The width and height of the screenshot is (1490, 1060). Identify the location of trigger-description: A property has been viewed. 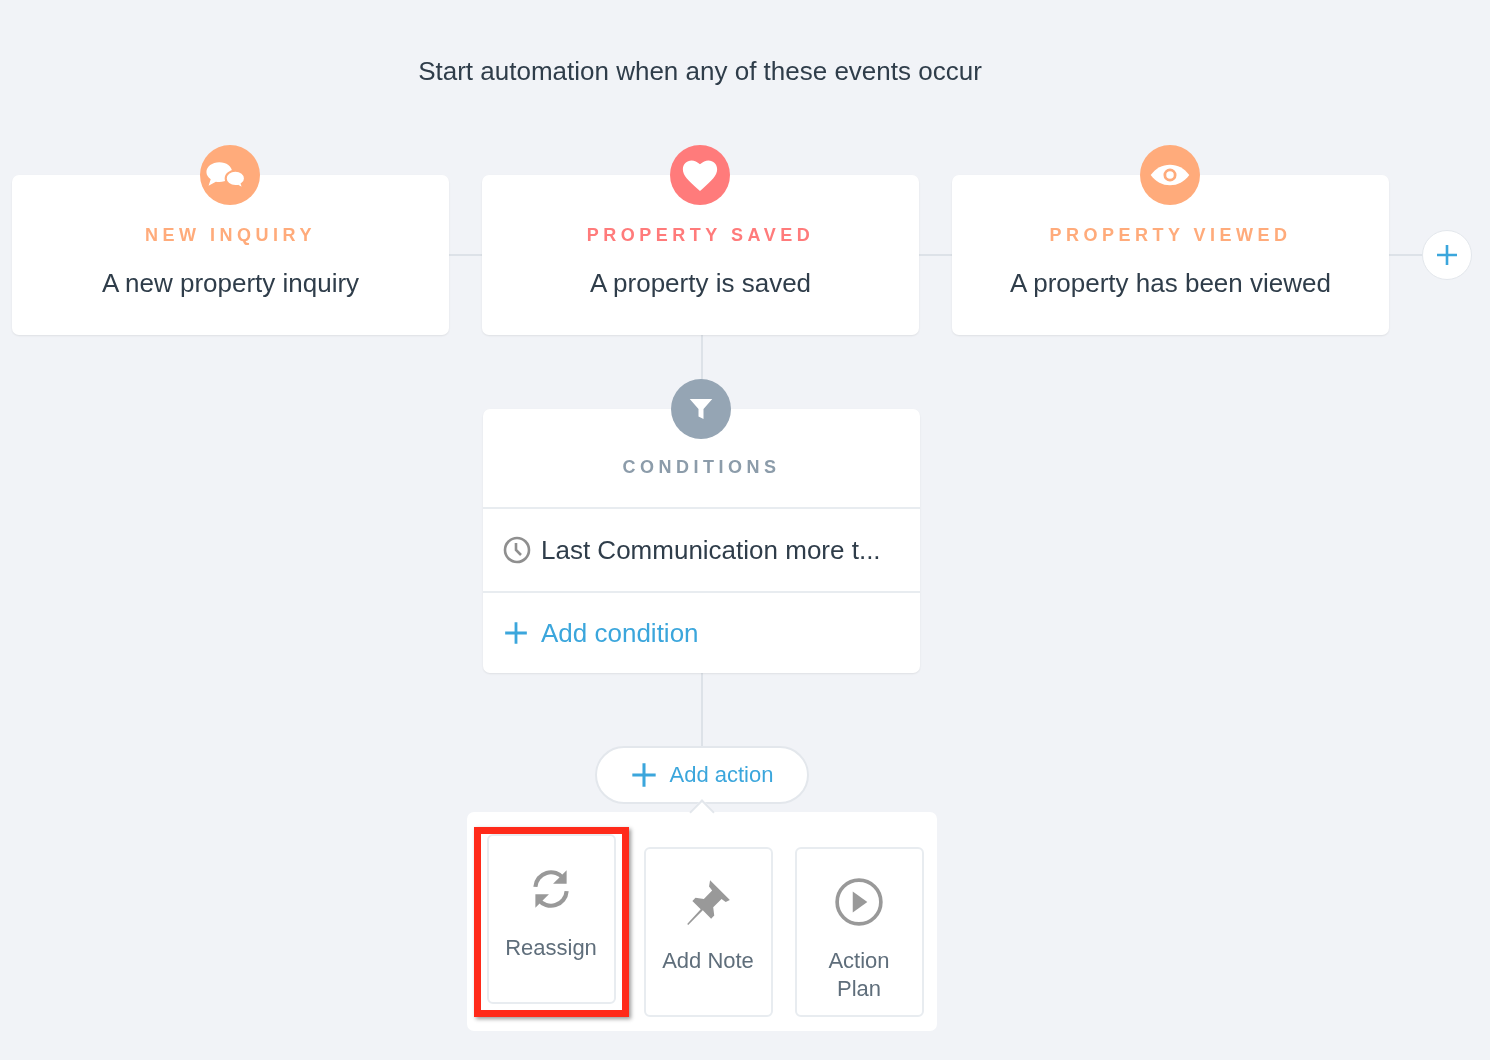
(1170, 283).